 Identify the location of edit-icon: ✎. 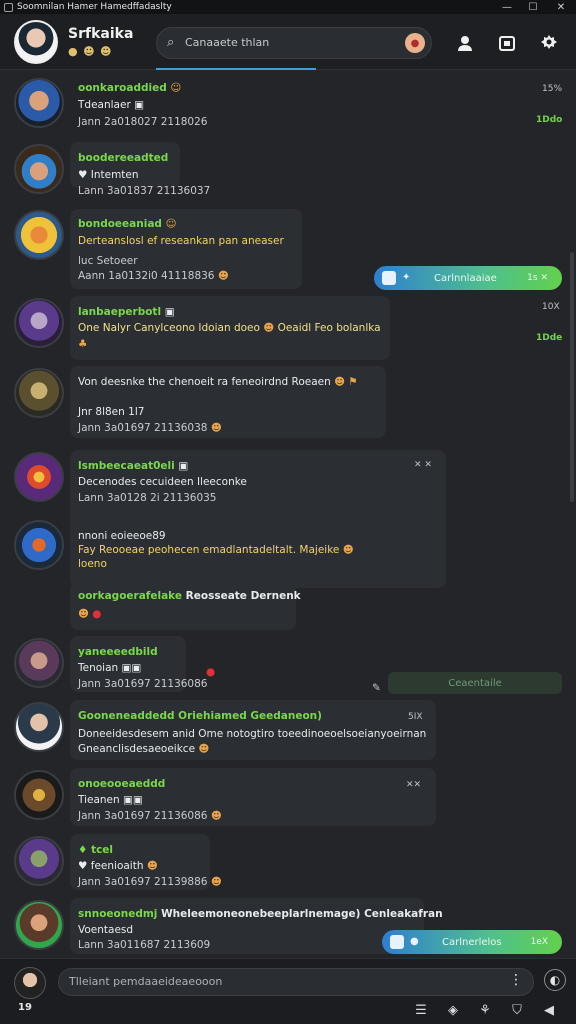
(376, 688).